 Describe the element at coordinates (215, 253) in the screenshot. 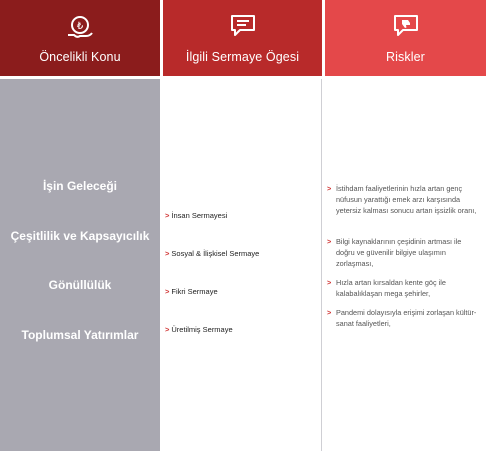

I see `capital-label: Sosyal & İlişkisel Sermaye` at that location.